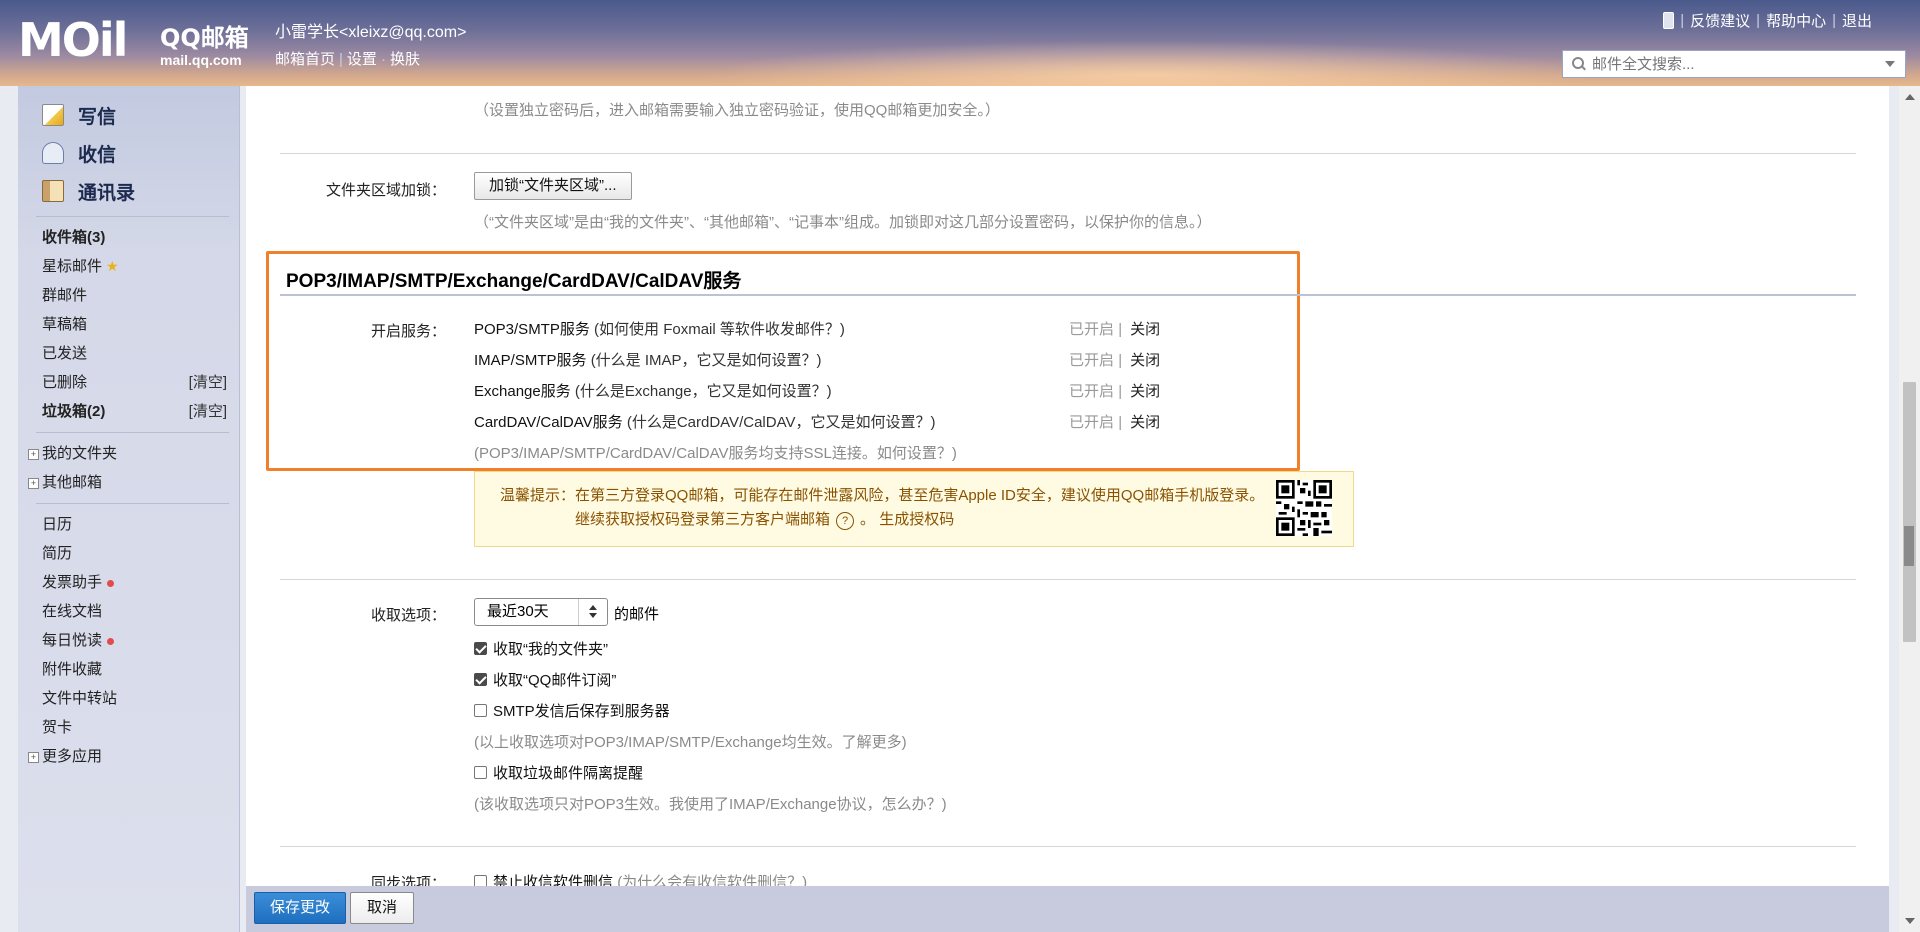  I want to click on receive-button: 收信, so click(128, 153).